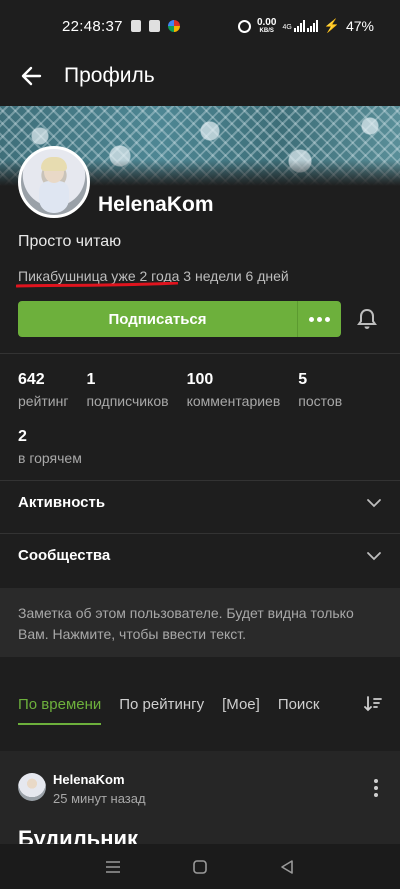 The image size is (400, 889). Describe the element at coordinates (109, 75) in the screenshot. I see `page-title: Профиль` at that location.